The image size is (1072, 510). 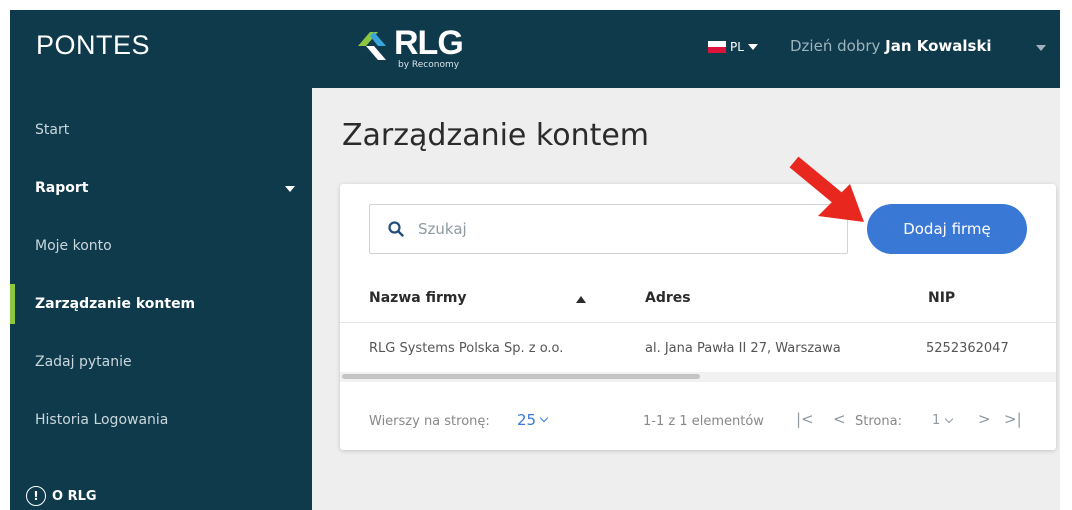 What do you see at coordinates (698, 322) in the screenshot?
I see `header-divider` at bounding box center [698, 322].